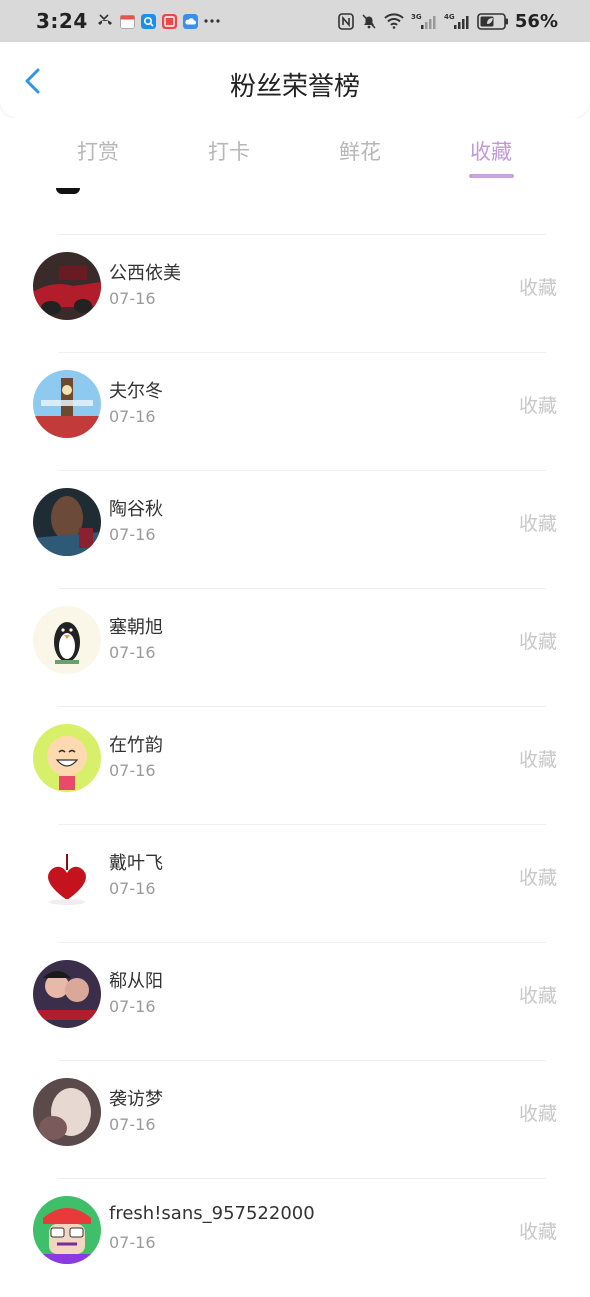 The image size is (590, 1297). I want to click on svg-text: 3G, so click(416, 17).